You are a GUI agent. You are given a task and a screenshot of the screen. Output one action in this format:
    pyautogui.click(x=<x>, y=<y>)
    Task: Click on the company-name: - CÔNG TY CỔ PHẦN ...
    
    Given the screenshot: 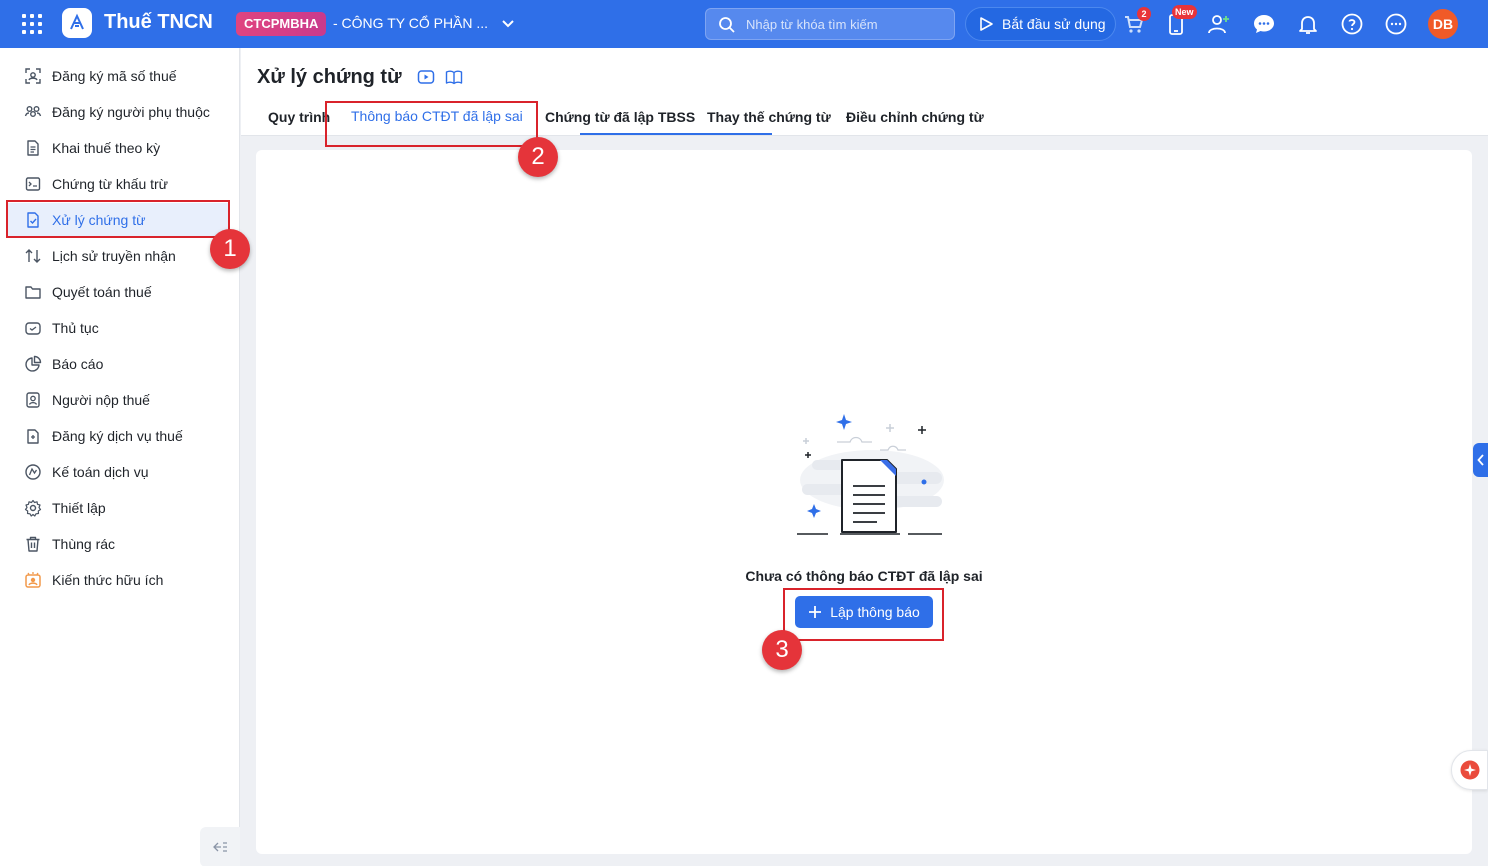 What is the action you would take?
    pyautogui.click(x=410, y=23)
    